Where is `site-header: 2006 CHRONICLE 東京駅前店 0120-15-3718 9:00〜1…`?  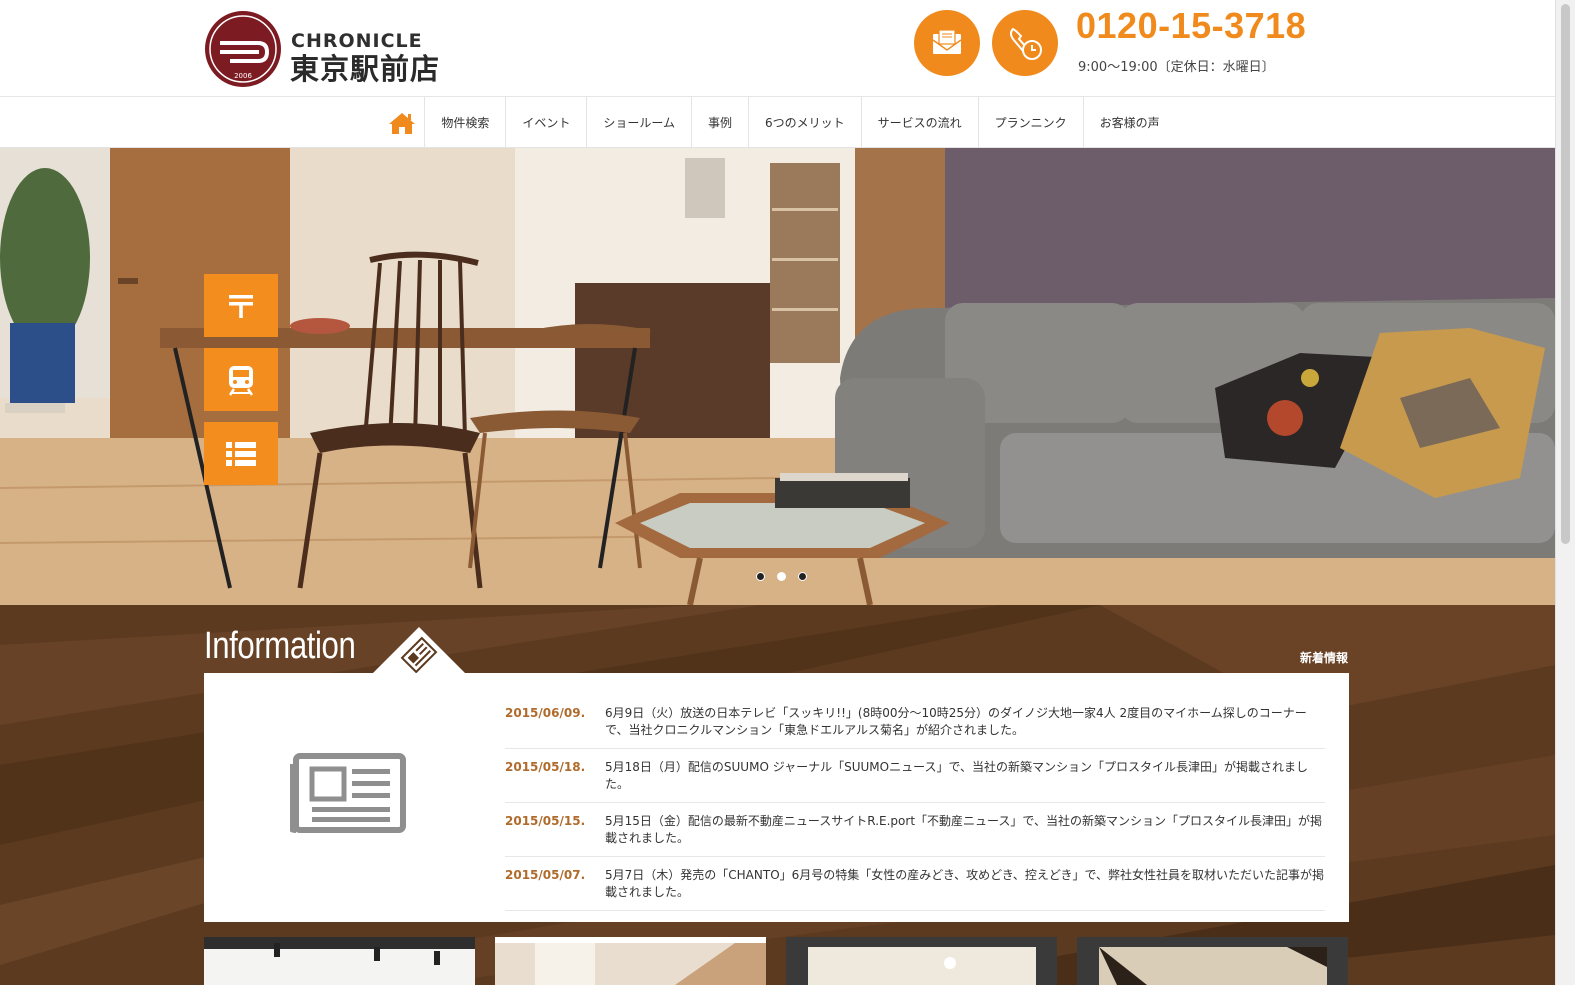
site-header: 2006 CHRONICLE 東京駅前店 0120-15-3718 9:00〜1… is located at coordinates (777, 48).